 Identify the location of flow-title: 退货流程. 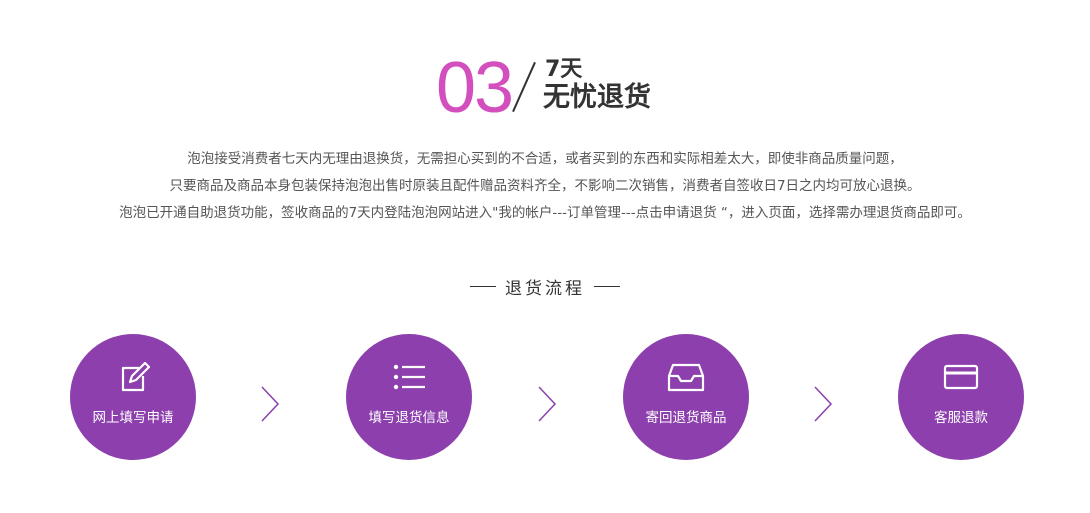
(545, 288).